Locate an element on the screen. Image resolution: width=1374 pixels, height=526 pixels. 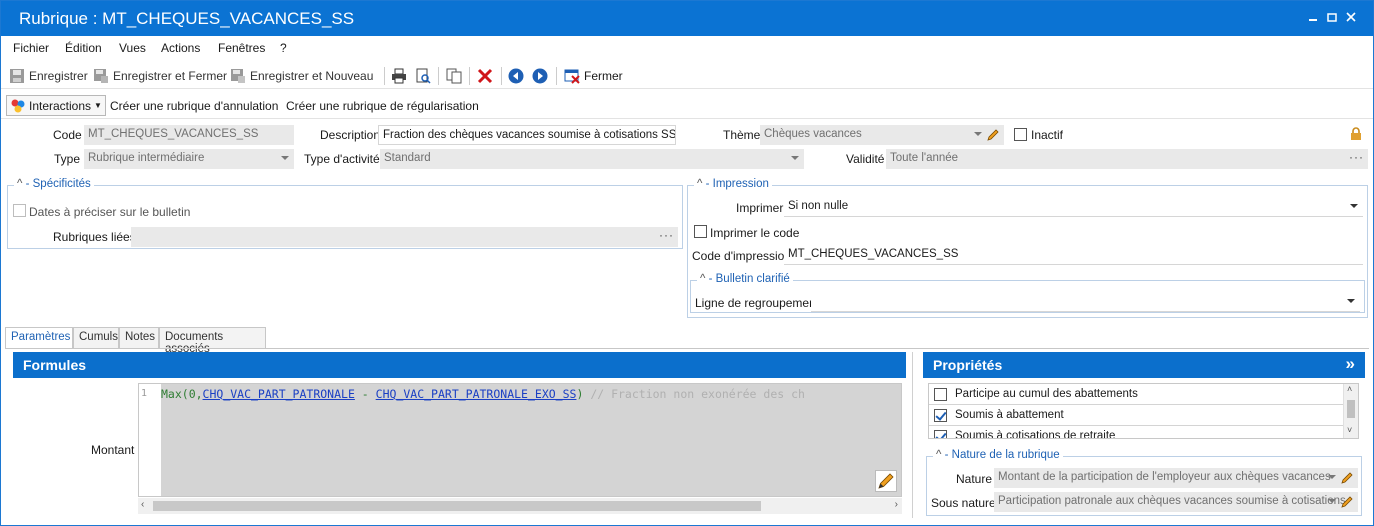
menu-bar: Fichier Édition Vues Actions Fenêtres ? is located at coordinates (687, 48).